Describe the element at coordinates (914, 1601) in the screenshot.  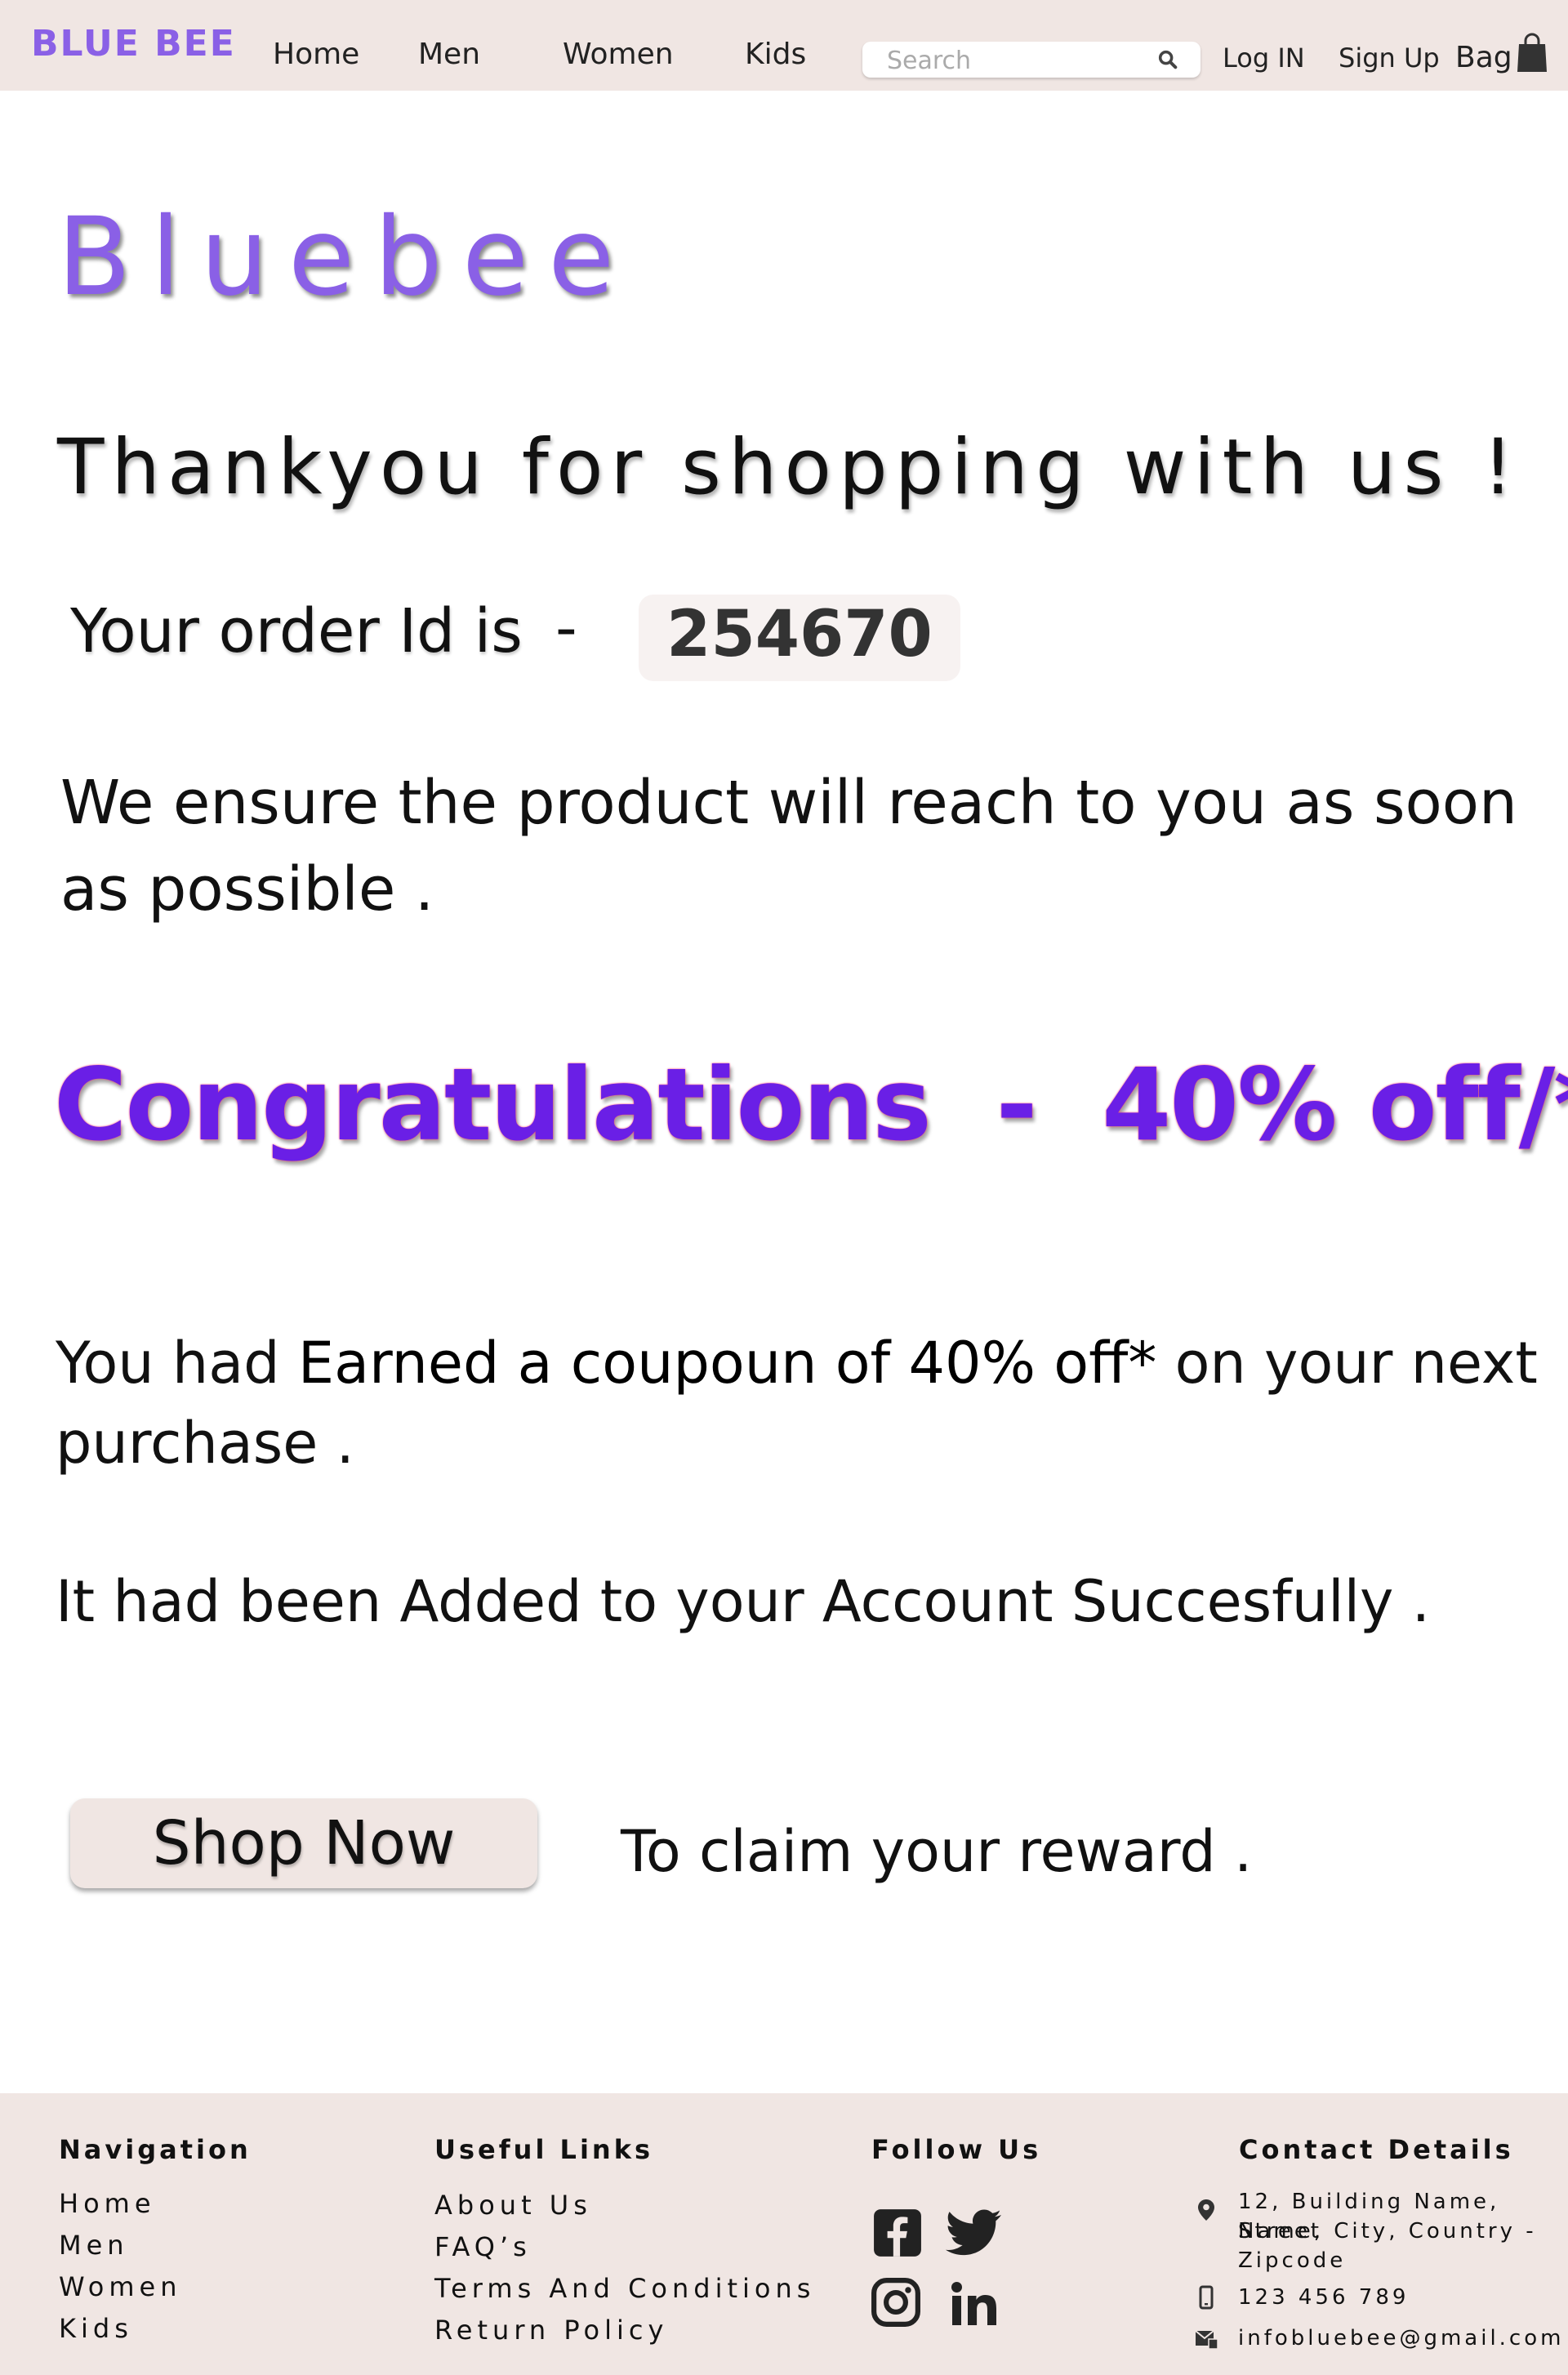
I see `added-text-bold: Added to your Account Succesfully .` at that location.